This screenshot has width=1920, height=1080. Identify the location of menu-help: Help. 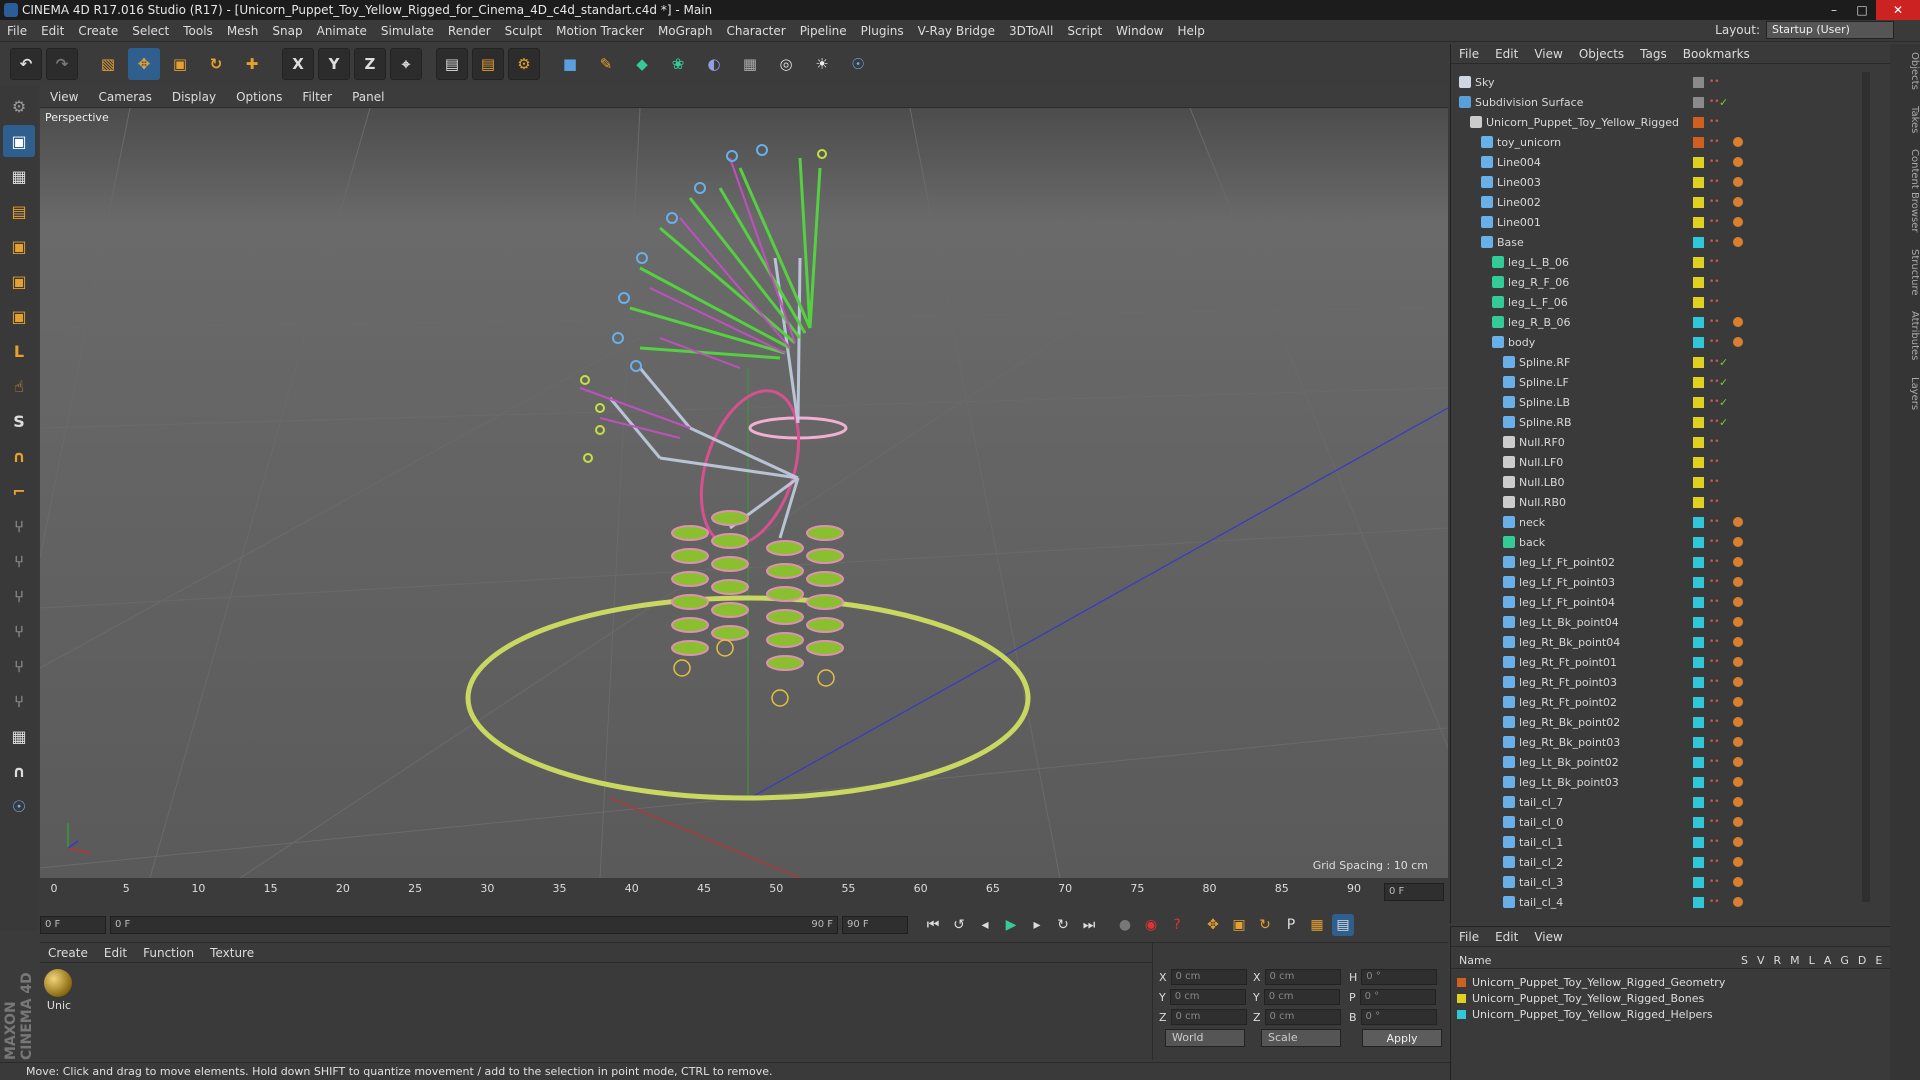
(1190, 31).